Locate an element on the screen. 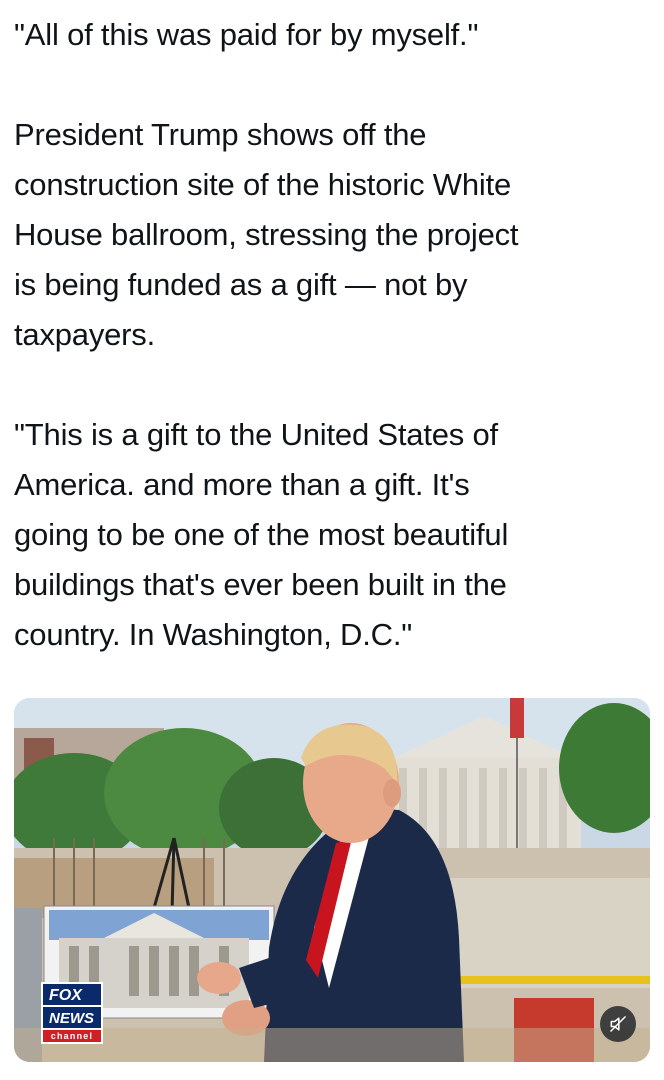 This screenshot has height=1080, width=664. fox-logo-line1: FOX is located at coordinates (72, 993).